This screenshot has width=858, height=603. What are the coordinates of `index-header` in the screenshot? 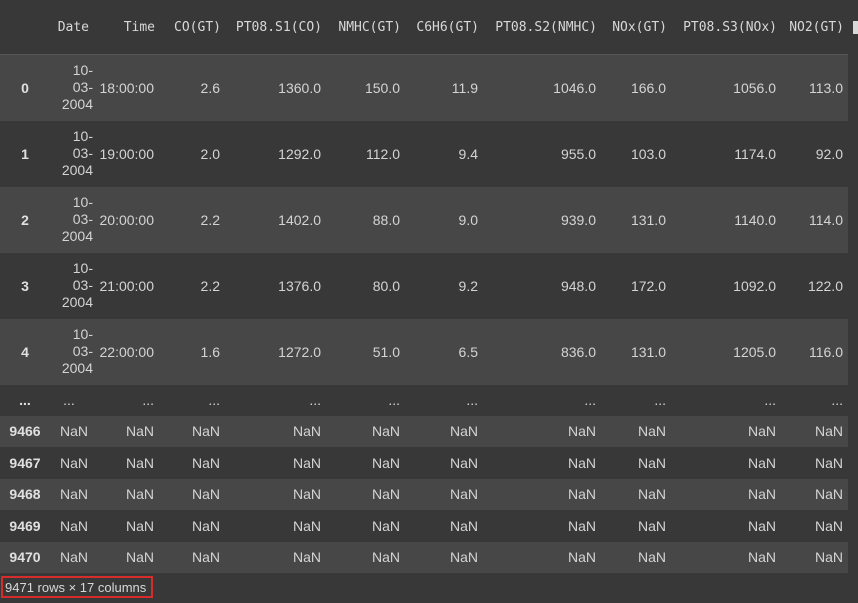 It's located at (25, 27).